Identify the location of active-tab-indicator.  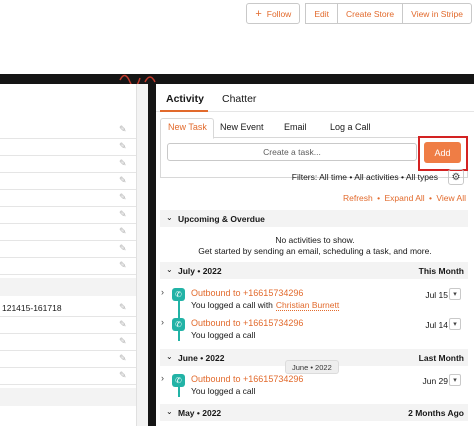
(184, 111).